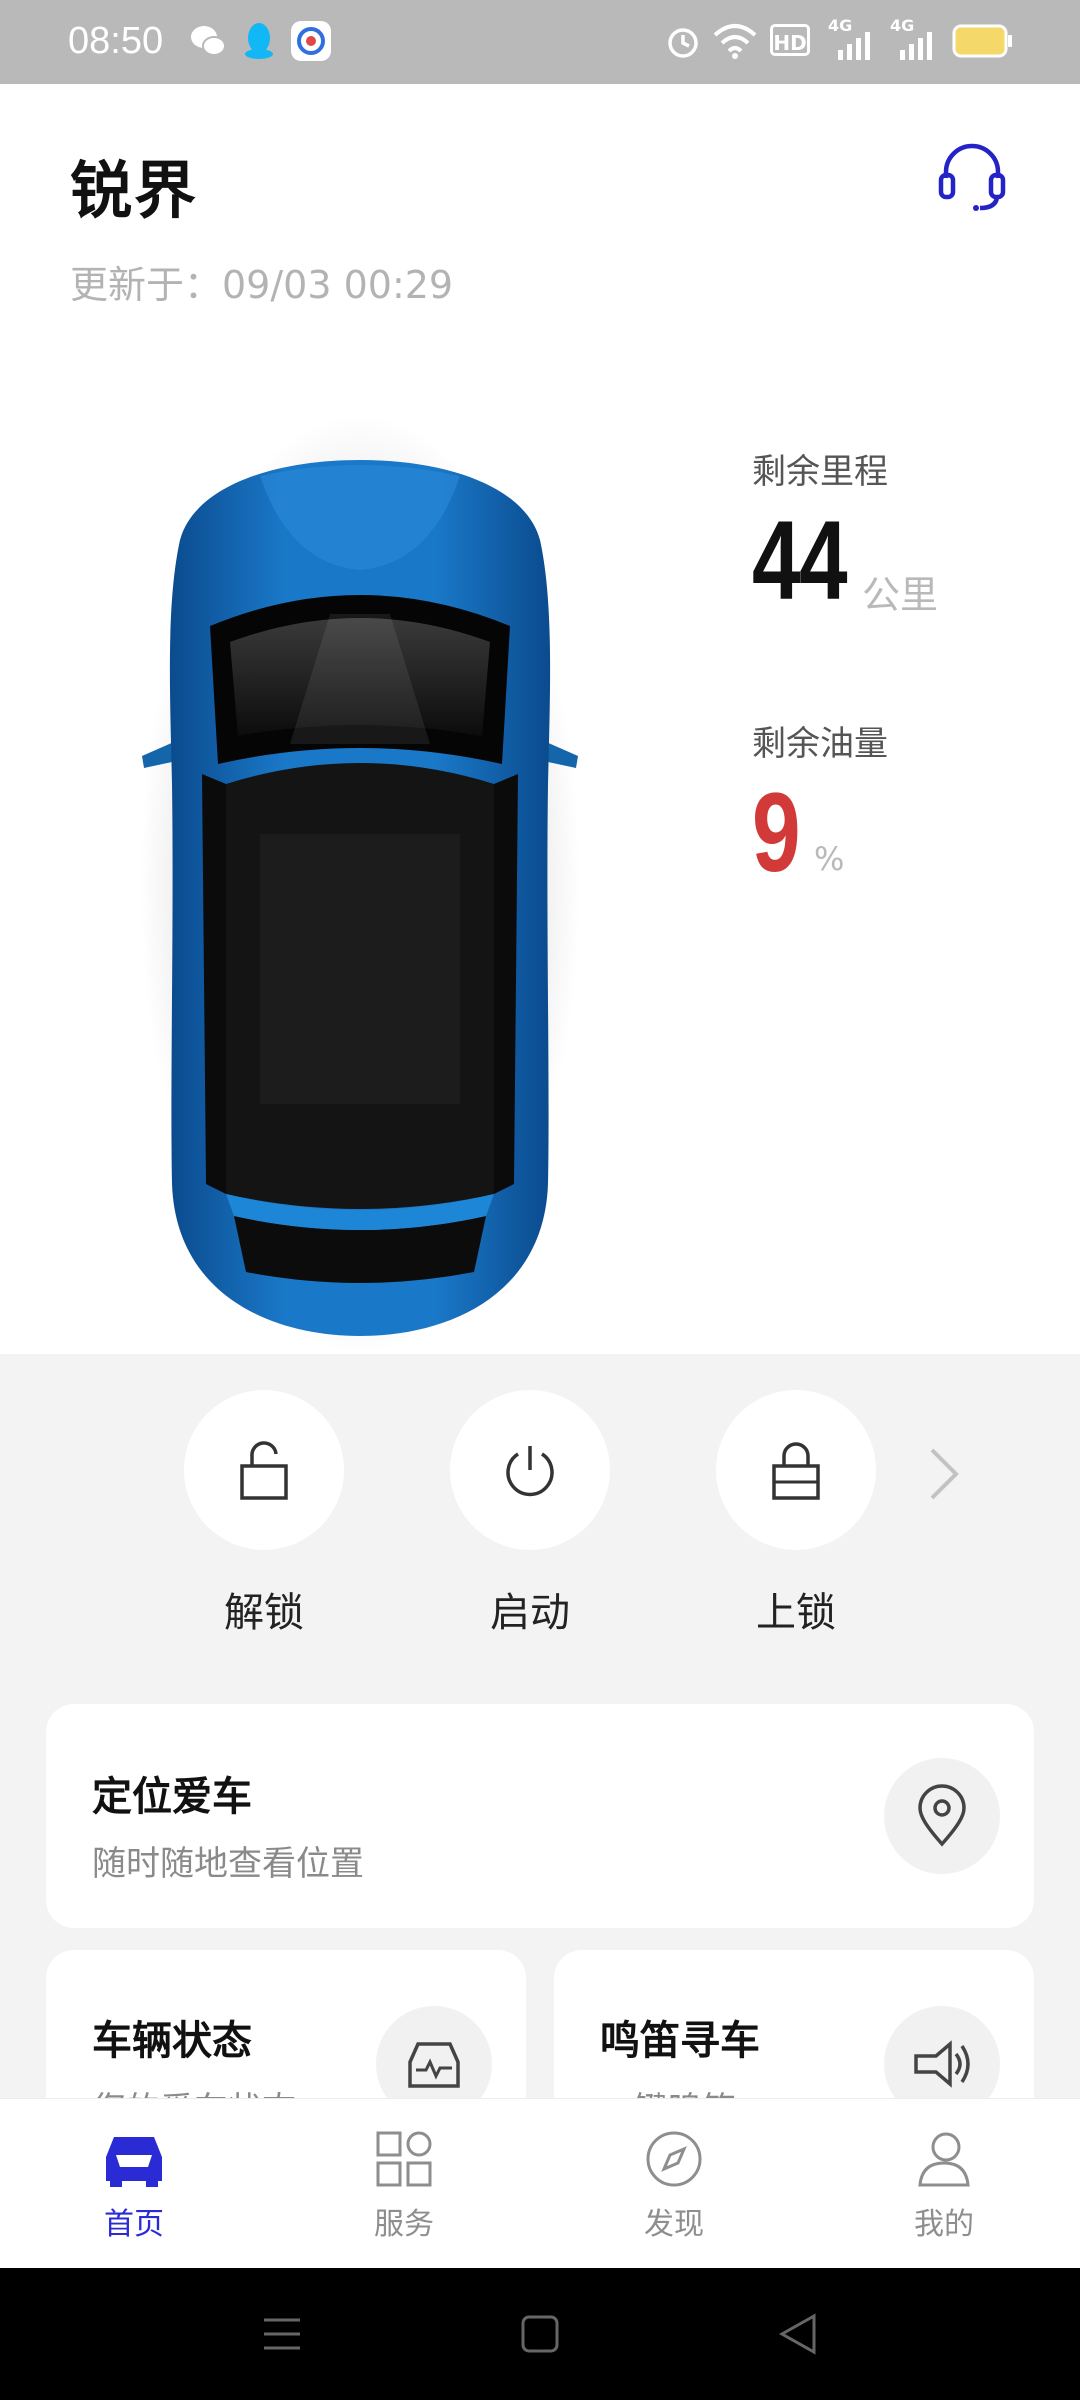 This screenshot has width=1080, height=2400. I want to click on status-time: 08:50, so click(116, 41).